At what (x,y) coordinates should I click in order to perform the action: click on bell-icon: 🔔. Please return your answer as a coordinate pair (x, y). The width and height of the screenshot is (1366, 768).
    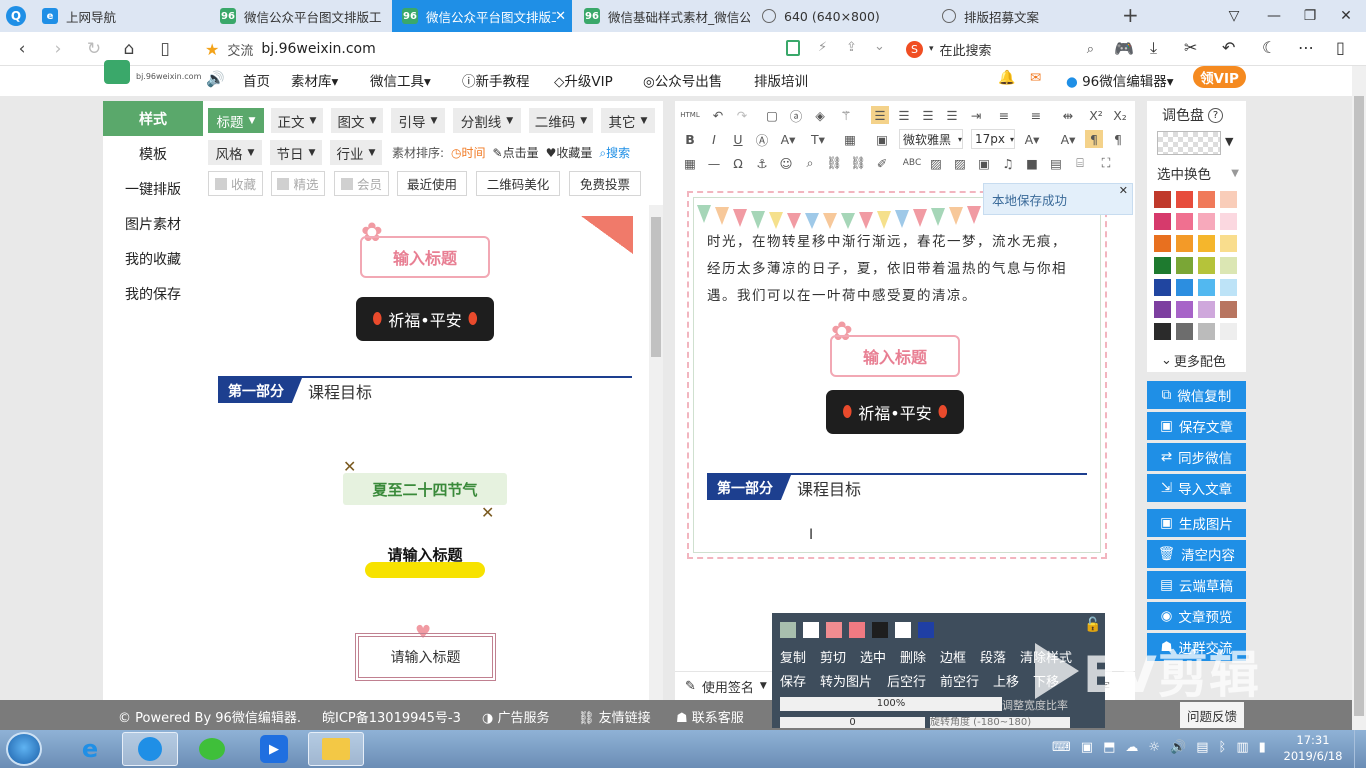
    Looking at the image, I should click on (1006, 78).